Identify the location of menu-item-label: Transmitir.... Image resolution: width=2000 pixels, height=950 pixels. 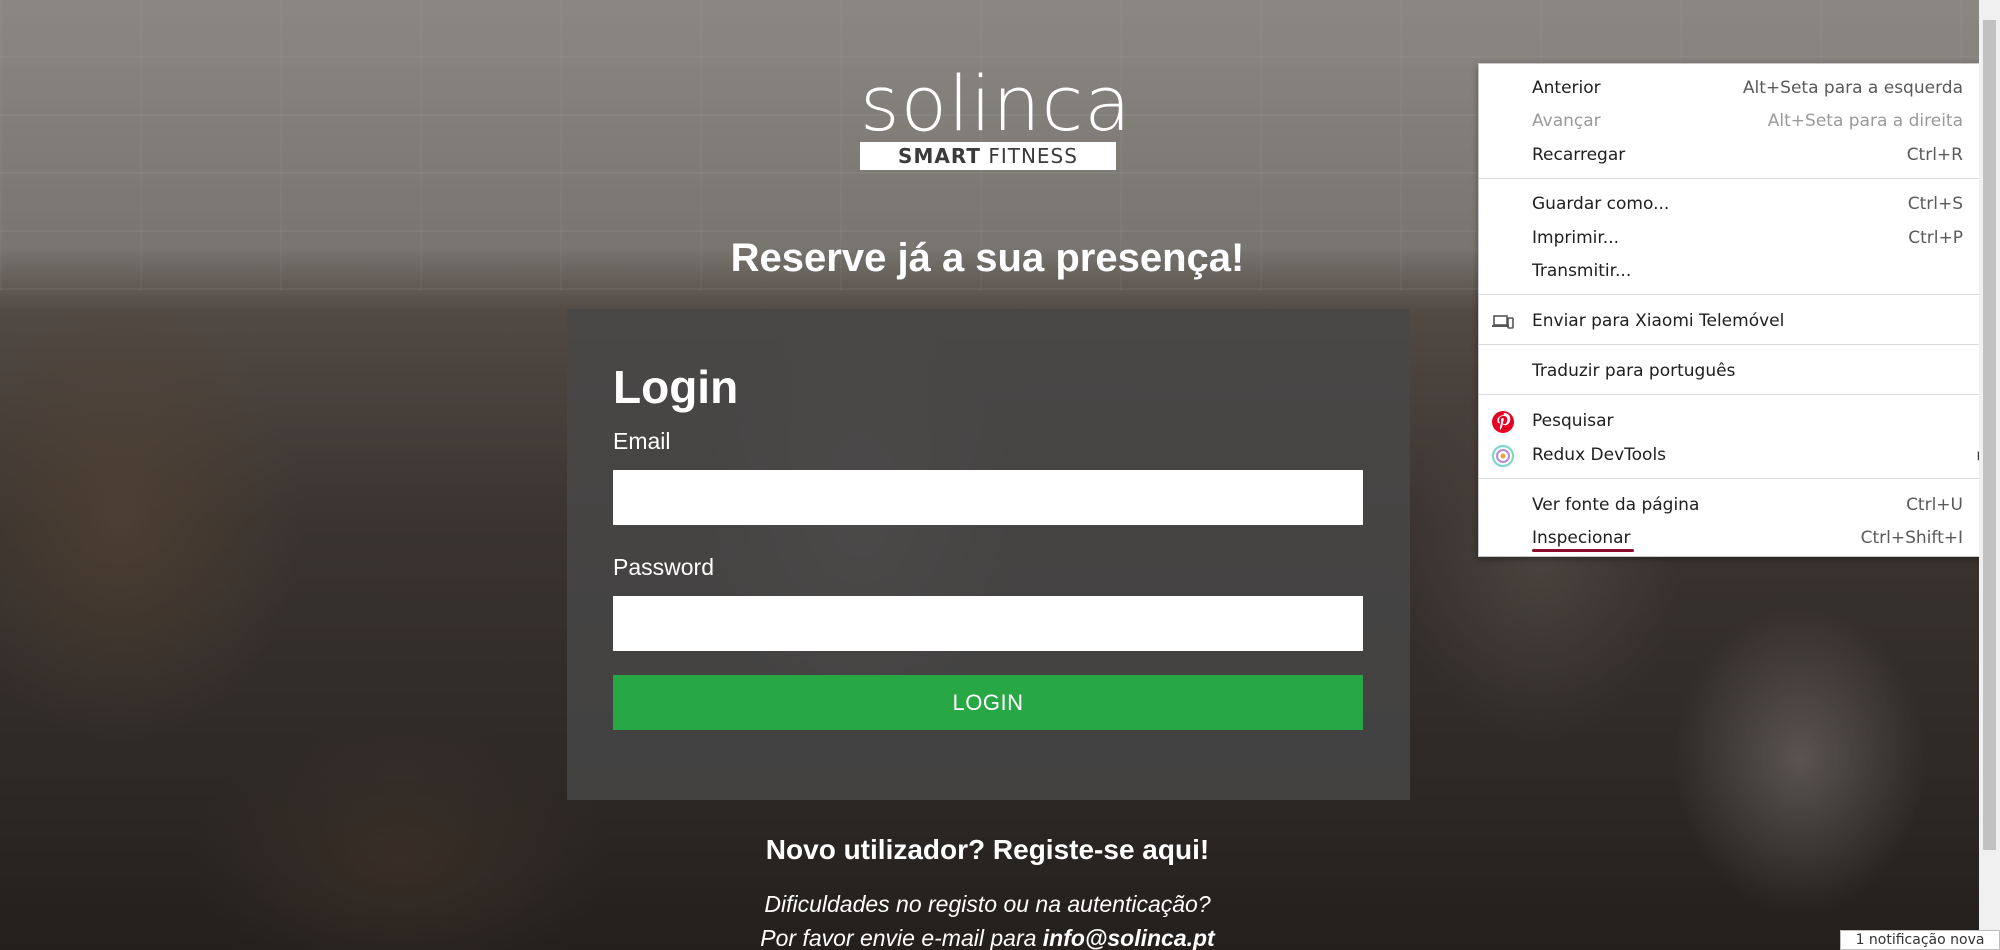
(1582, 271).